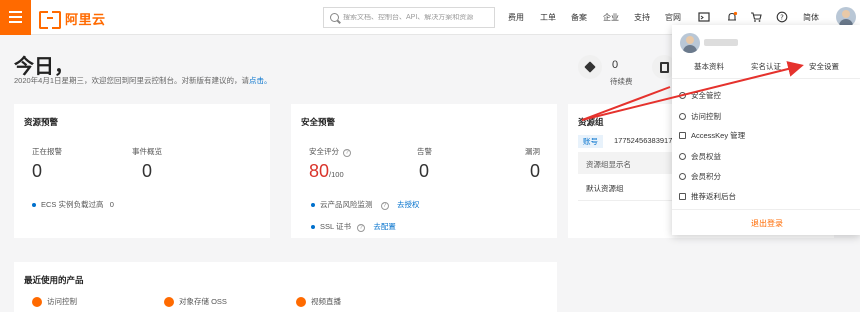 This screenshot has height=312, width=860. I want to click on stat-pending-renewal, so click(590, 67).